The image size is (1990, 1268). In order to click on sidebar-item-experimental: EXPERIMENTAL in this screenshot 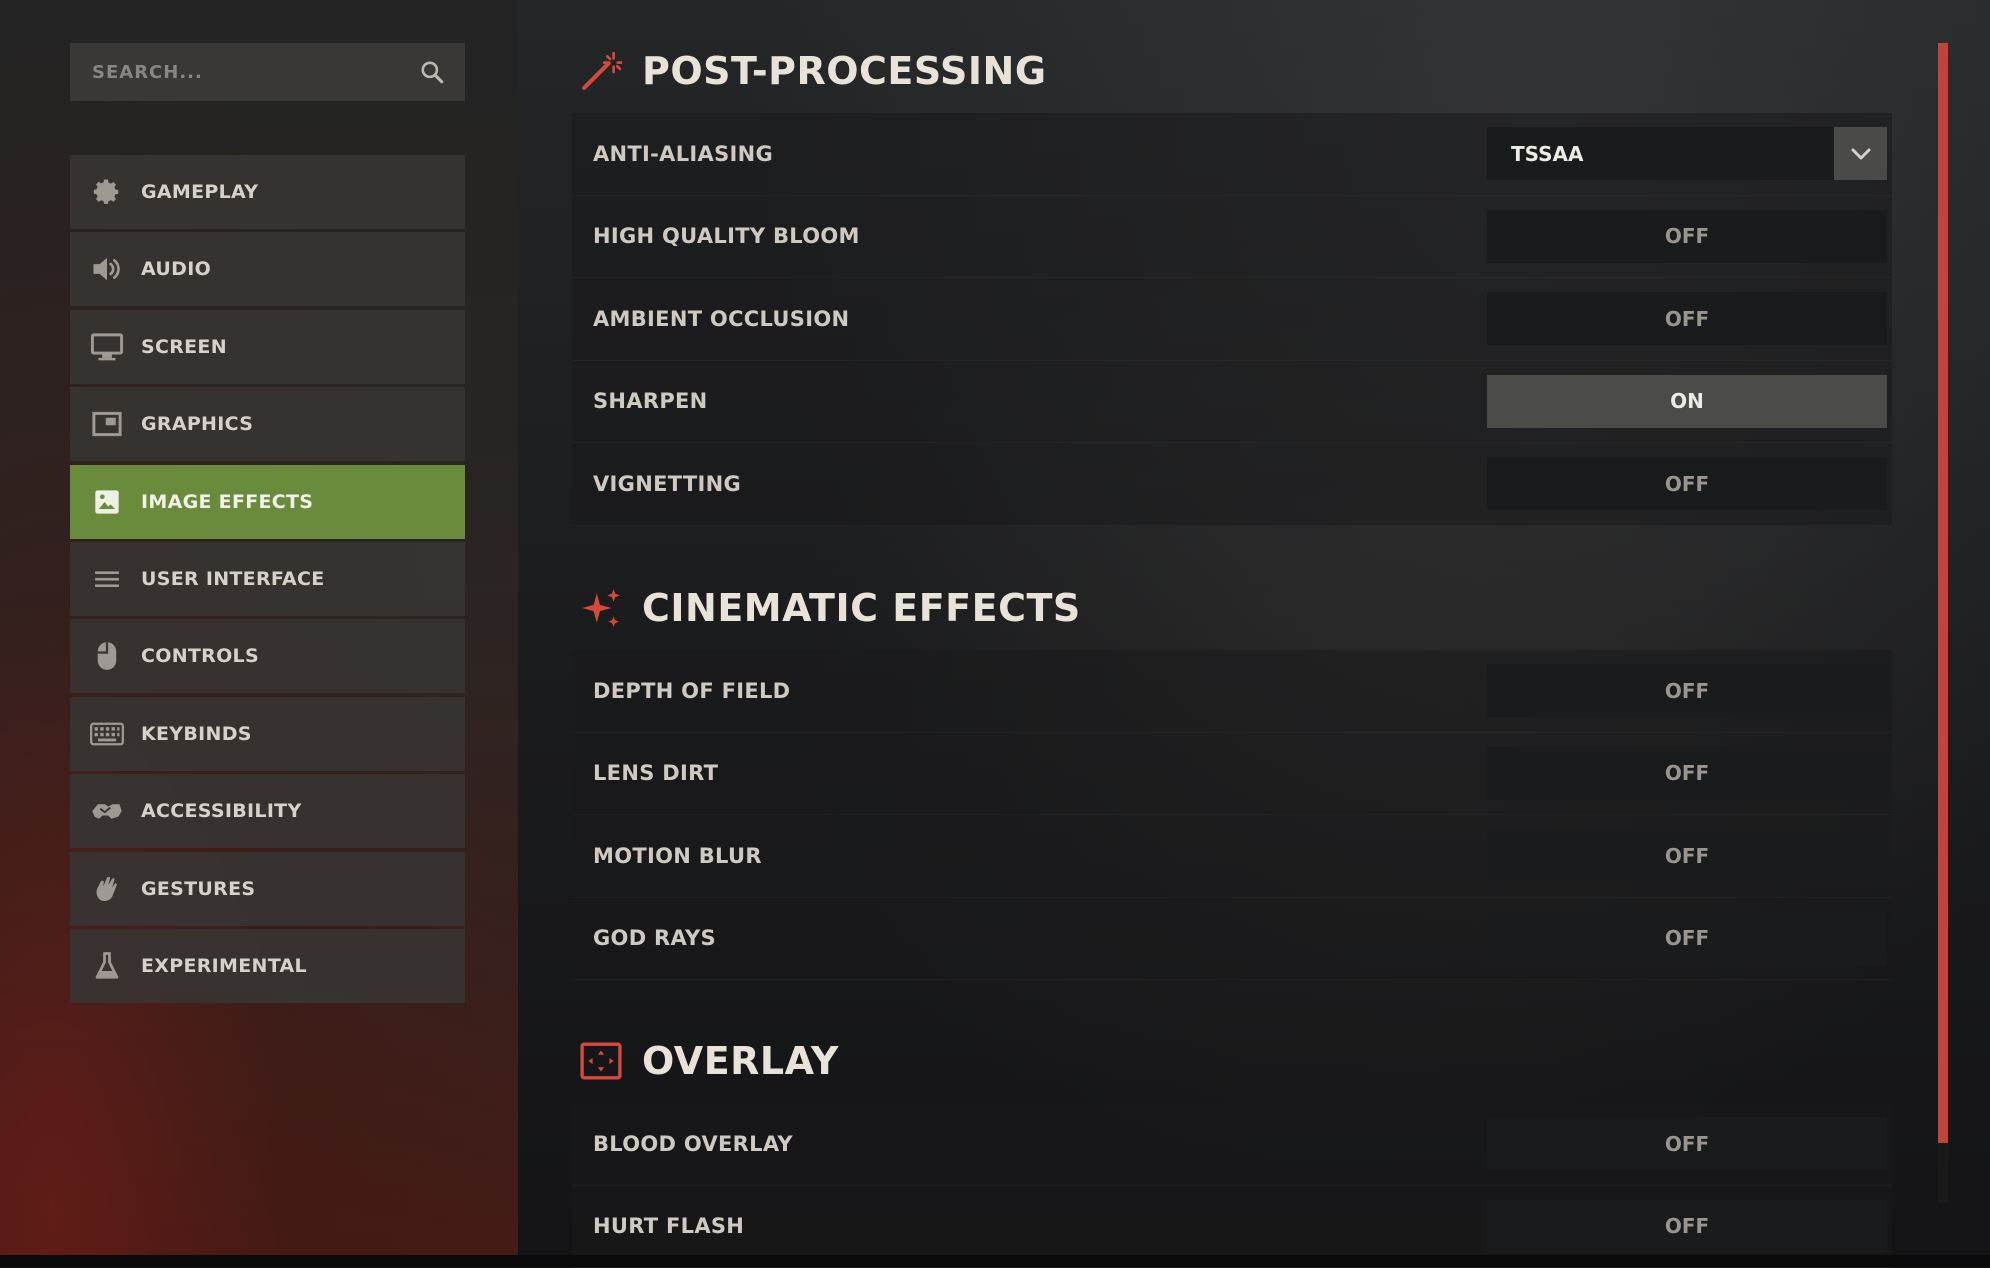, I will do `click(267, 966)`.